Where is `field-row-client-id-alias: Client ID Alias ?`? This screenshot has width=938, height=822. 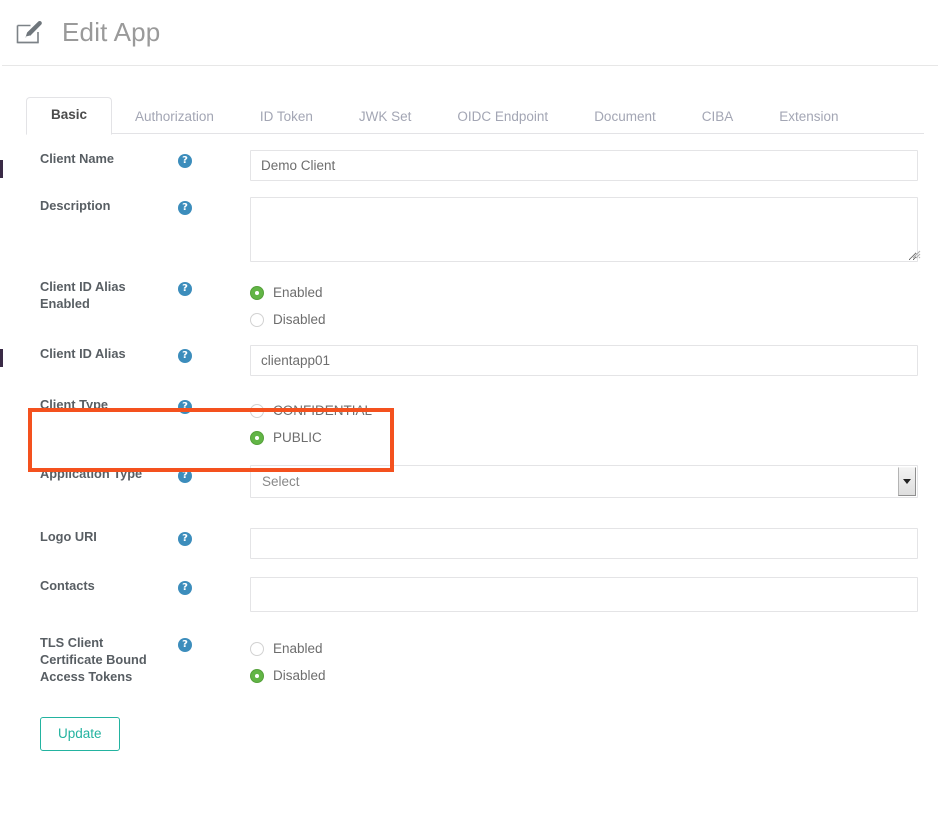
field-row-client-id-alias: Client ID Alias ? is located at coordinates (470, 360).